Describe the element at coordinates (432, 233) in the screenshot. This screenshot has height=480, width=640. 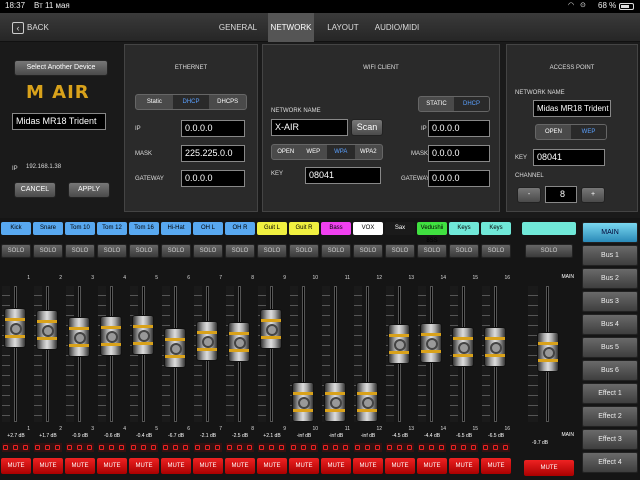
I see `channel-name: Vedushii 8SS` at that location.